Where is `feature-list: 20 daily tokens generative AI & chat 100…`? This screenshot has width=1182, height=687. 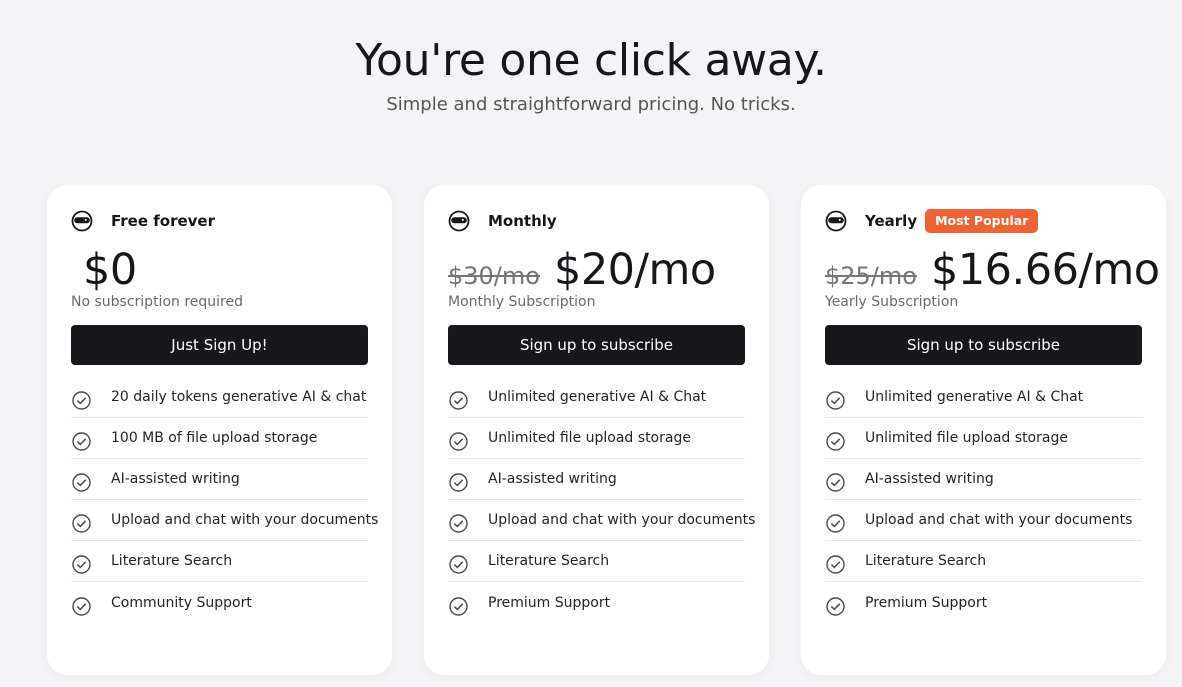
feature-list: 20 daily tokens generative AI & chat 100… is located at coordinates (224, 500).